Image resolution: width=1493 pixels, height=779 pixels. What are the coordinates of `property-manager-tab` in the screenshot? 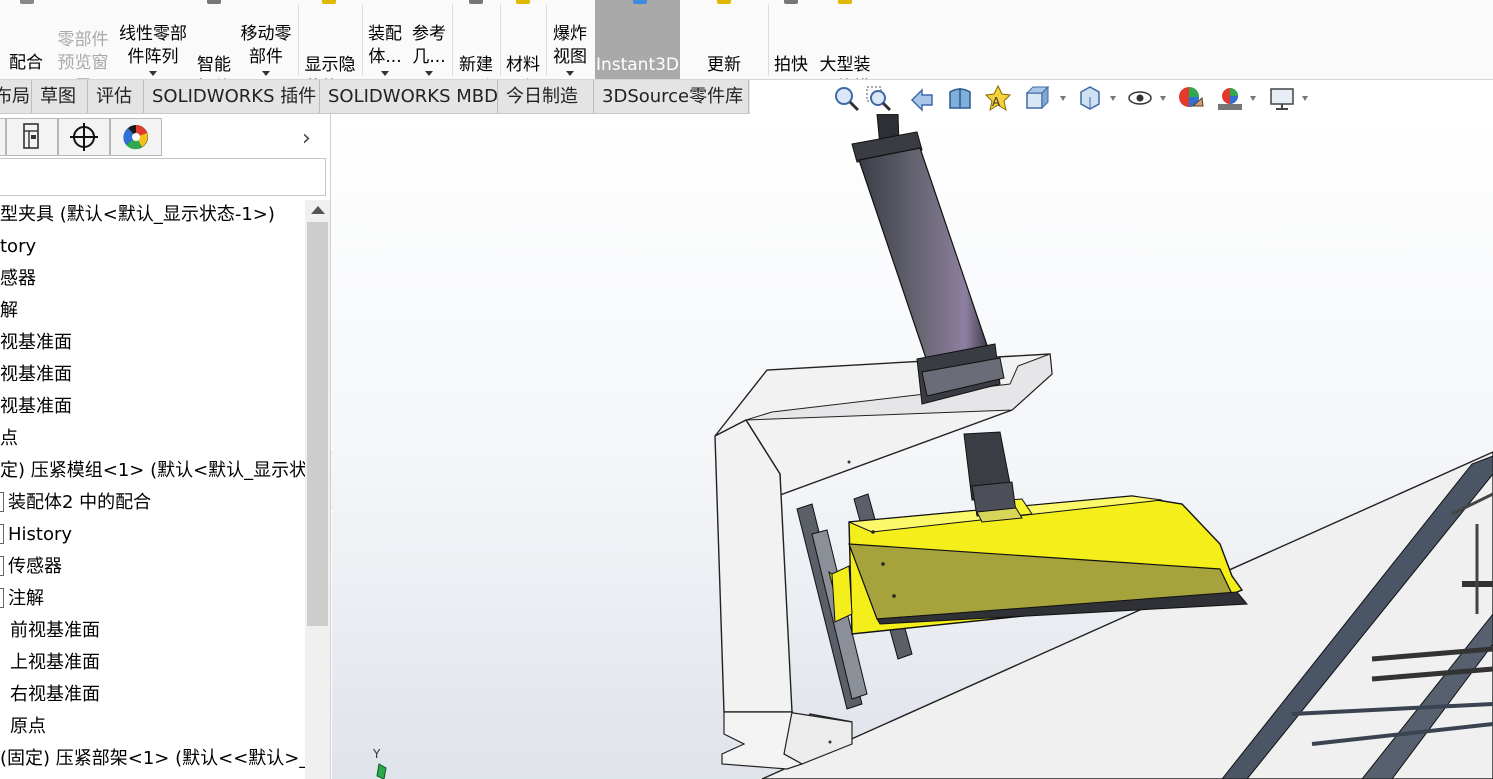 It's located at (32, 137).